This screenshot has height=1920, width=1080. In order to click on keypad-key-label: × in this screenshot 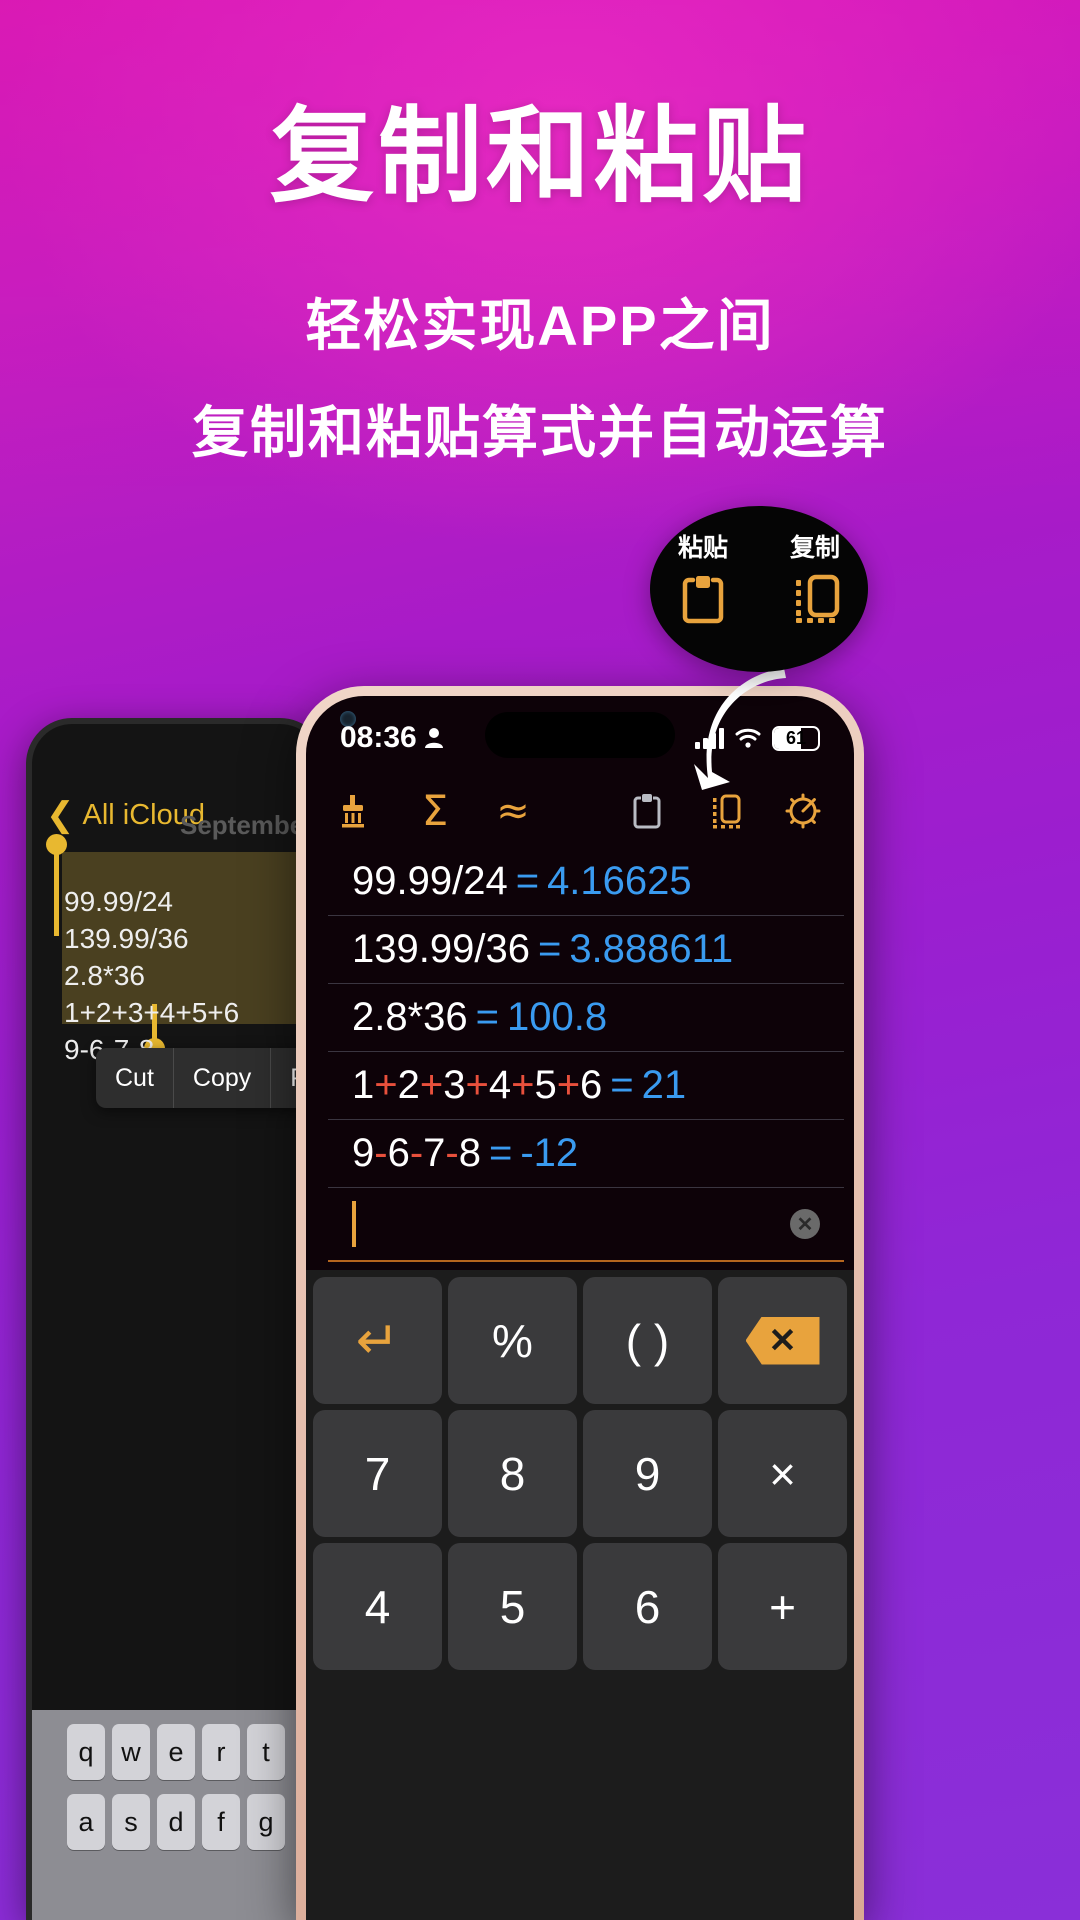, I will do `click(782, 1473)`.